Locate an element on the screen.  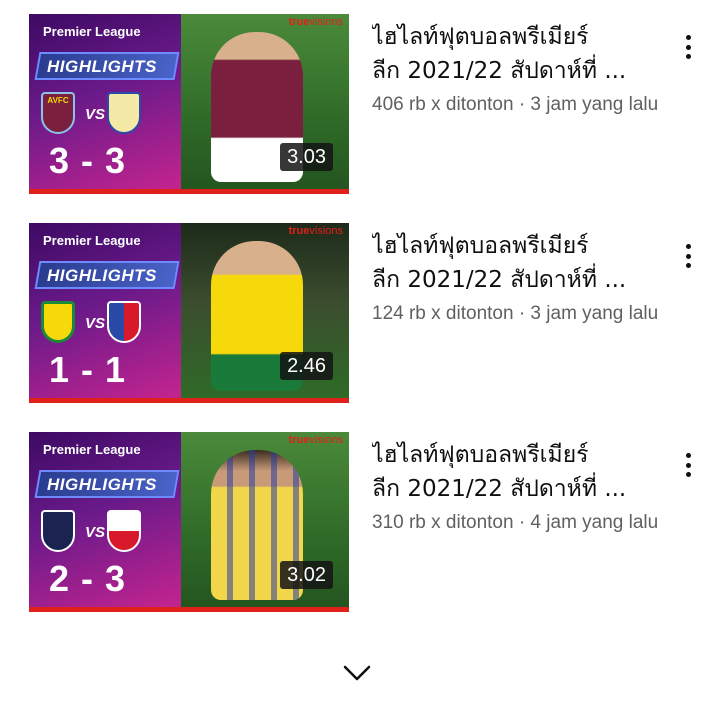
score-label: 1 - 1 is located at coordinates (88, 369).